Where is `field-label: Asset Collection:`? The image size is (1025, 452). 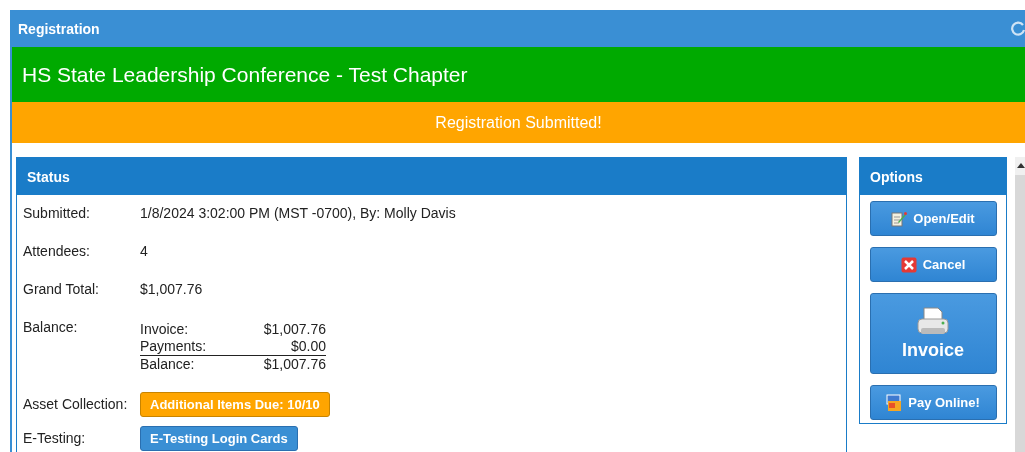
field-label: Asset Collection: is located at coordinates (76, 404).